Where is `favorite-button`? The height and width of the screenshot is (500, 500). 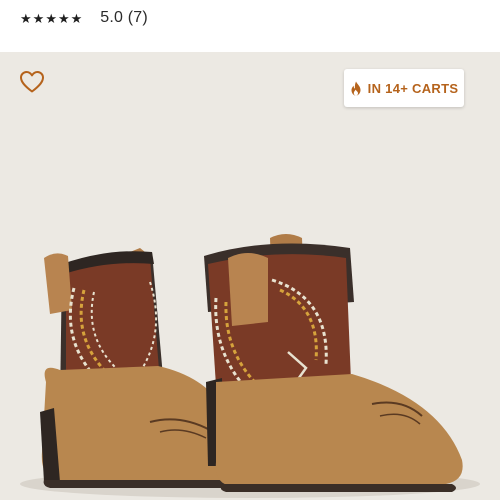
favorite-button is located at coordinates (32, 82).